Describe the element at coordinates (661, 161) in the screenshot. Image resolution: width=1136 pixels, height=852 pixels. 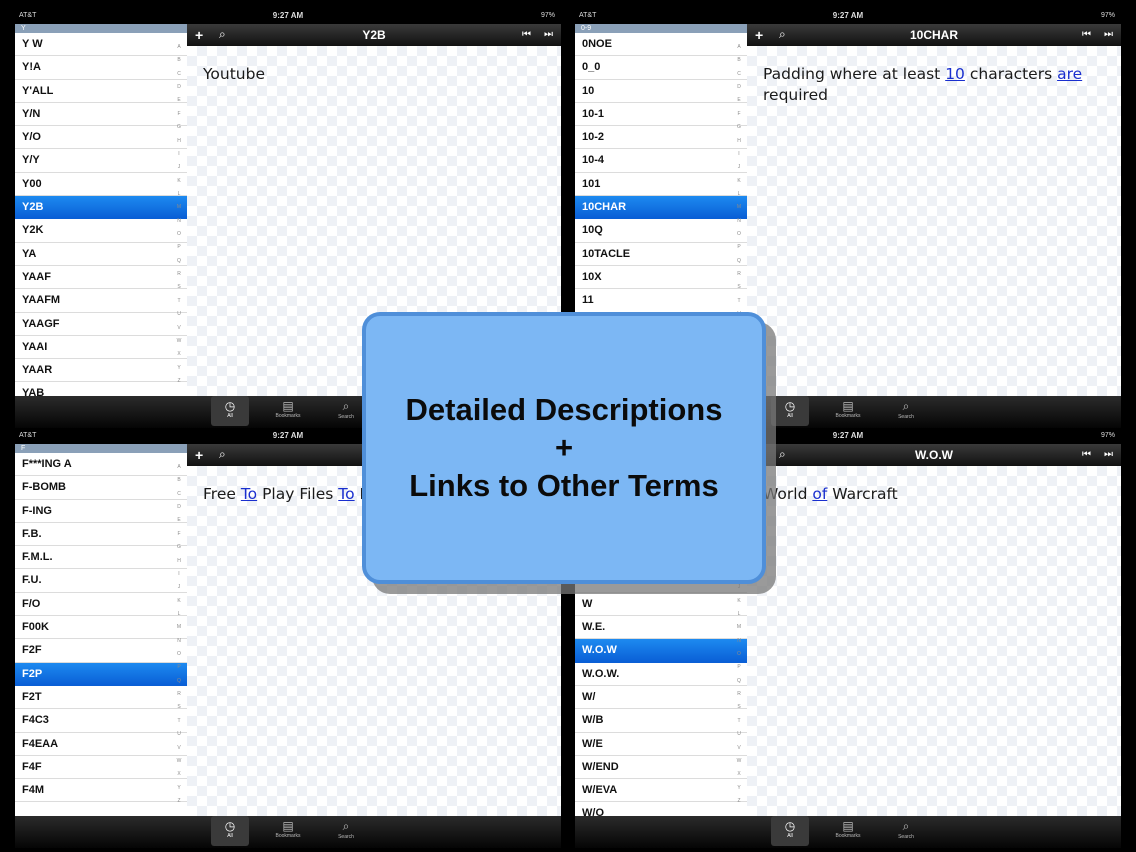
I see `list-item: 10-4` at that location.